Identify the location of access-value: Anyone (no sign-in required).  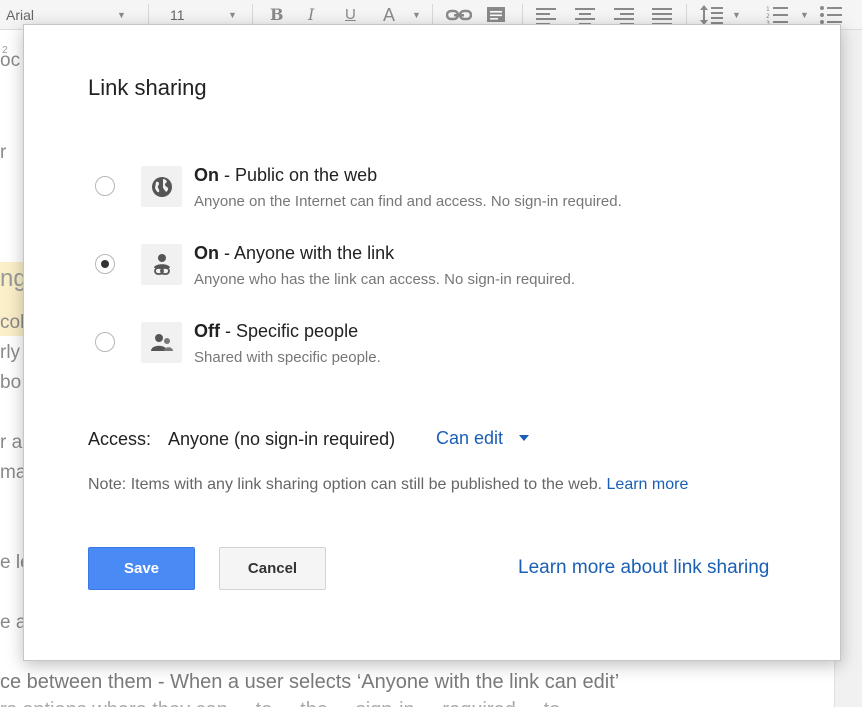
(282, 439).